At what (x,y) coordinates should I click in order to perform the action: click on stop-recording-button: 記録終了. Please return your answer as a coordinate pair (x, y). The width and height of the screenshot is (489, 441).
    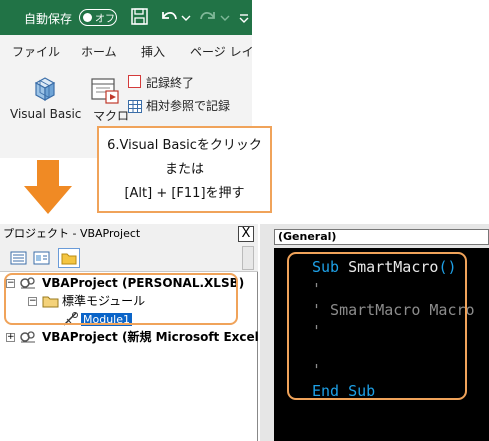
    Looking at the image, I should click on (170, 82).